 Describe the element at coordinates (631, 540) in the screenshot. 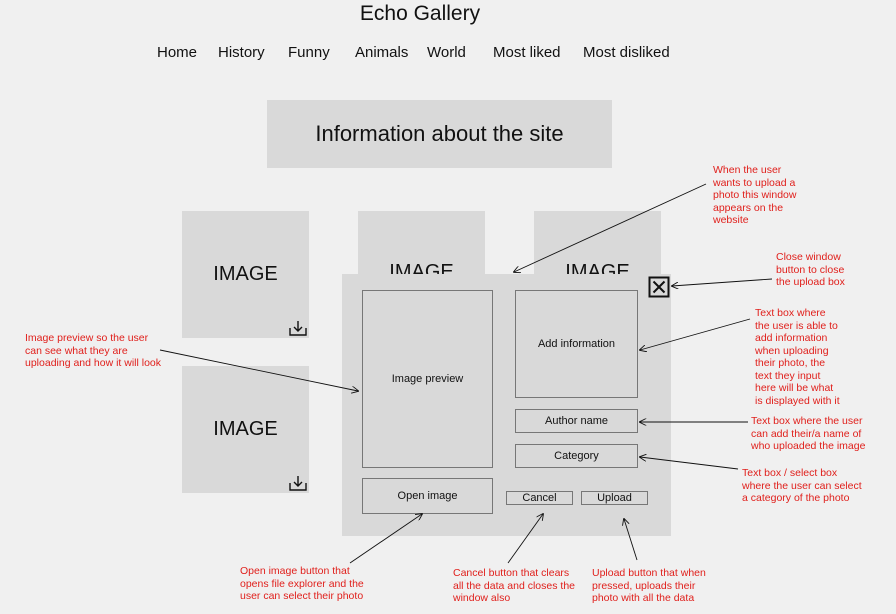

I see `arrow-upload` at that location.